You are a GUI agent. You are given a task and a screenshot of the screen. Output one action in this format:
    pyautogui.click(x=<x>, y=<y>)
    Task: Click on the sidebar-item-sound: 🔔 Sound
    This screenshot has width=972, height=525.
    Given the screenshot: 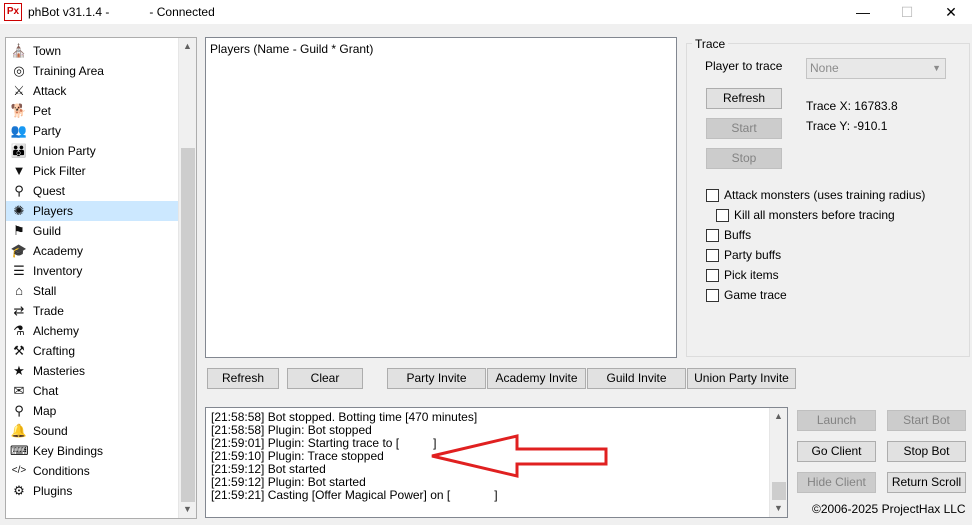 What is the action you would take?
    pyautogui.click(x=92, y=431)
    